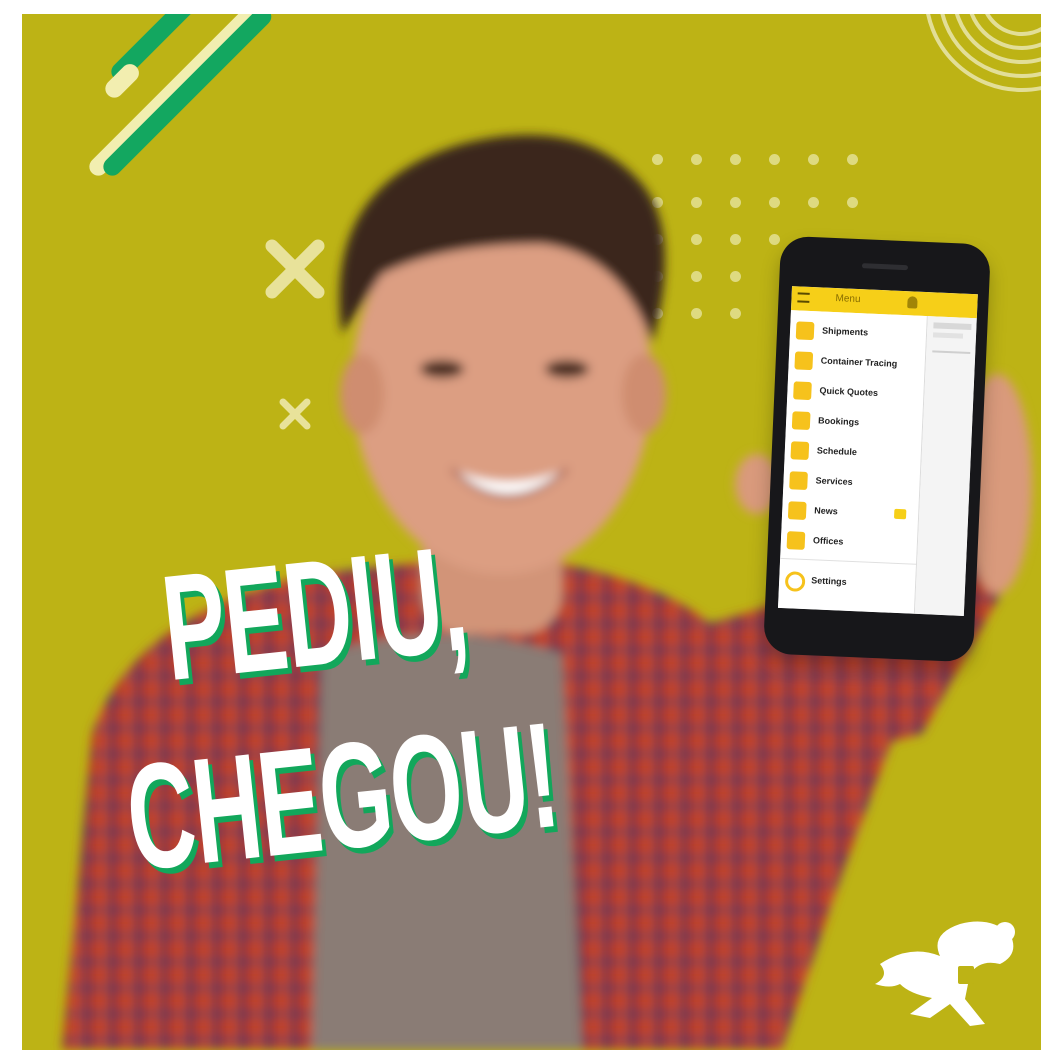 This screenshot has height=1050, width=1041. Describe the element at coordinates (826, 511) in the screenshot. I see `menu-item-label: News` at that location.